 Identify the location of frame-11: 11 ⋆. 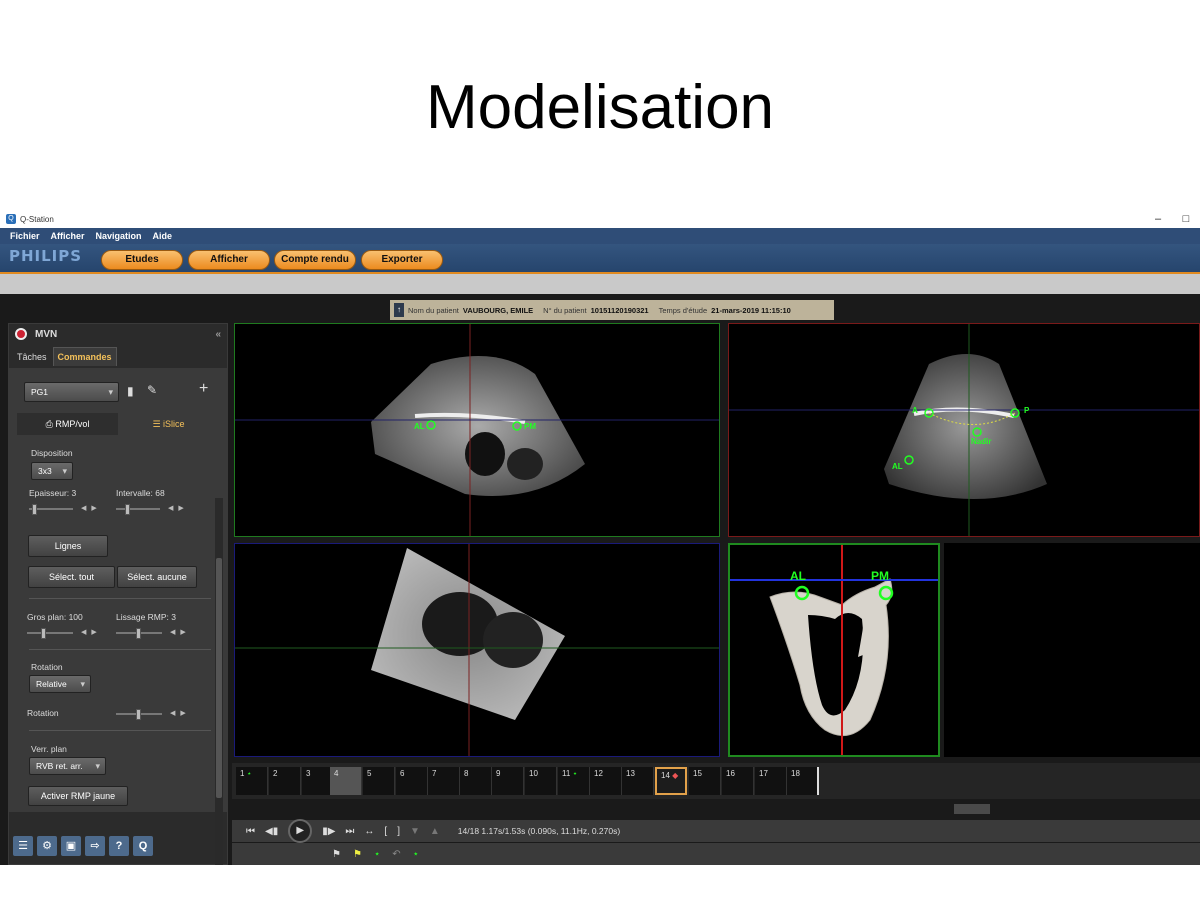
(574, 781).